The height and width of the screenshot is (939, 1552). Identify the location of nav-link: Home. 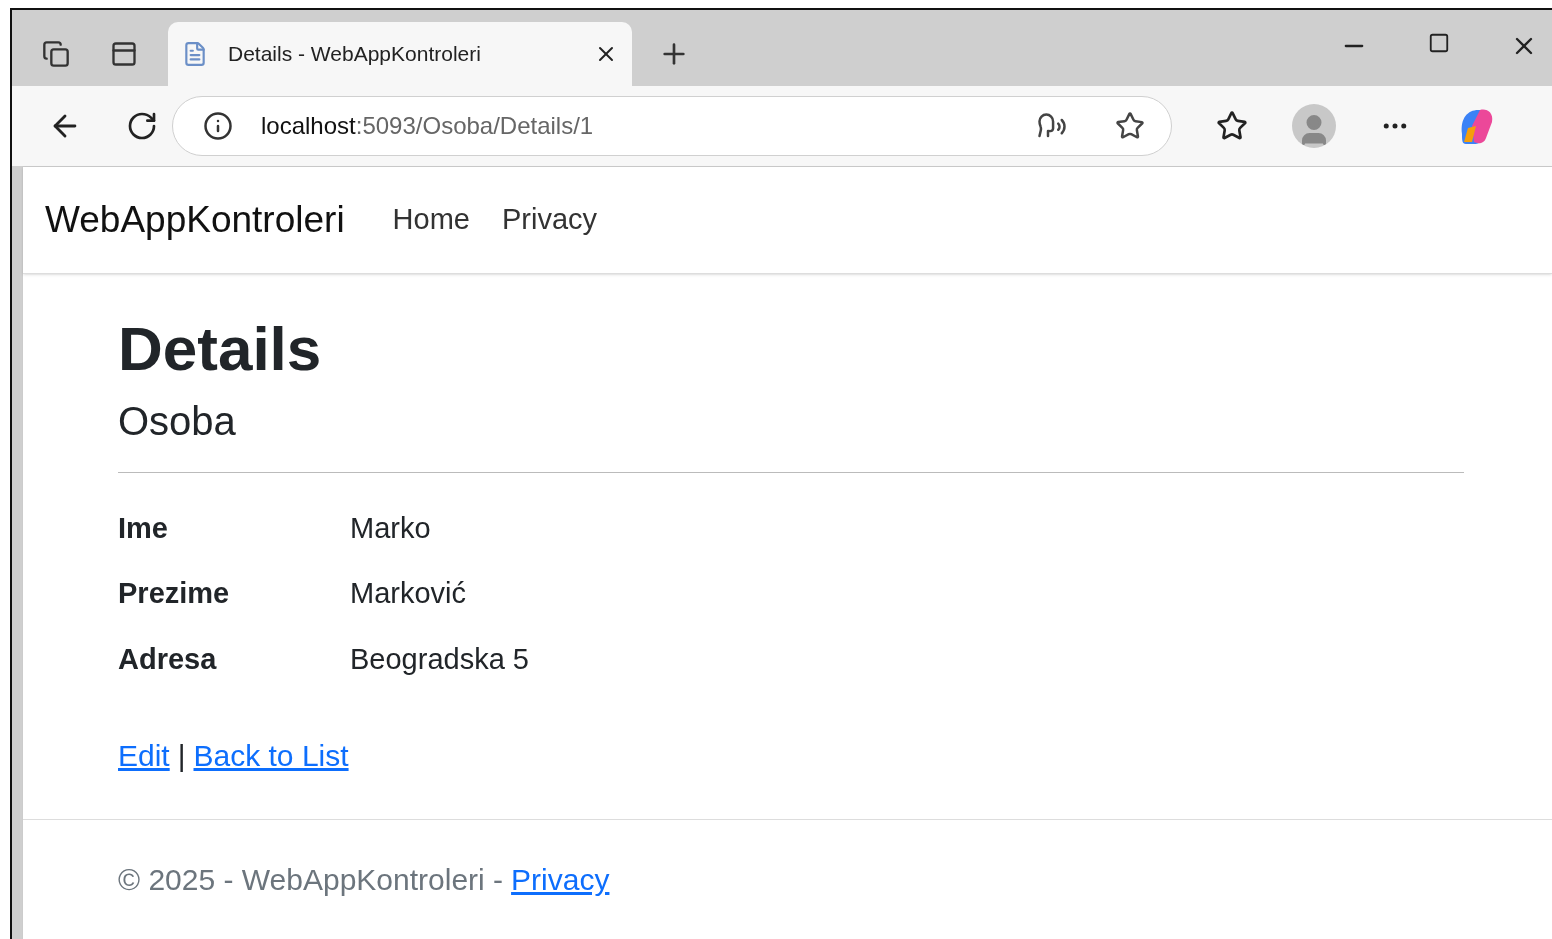
(431, 220).